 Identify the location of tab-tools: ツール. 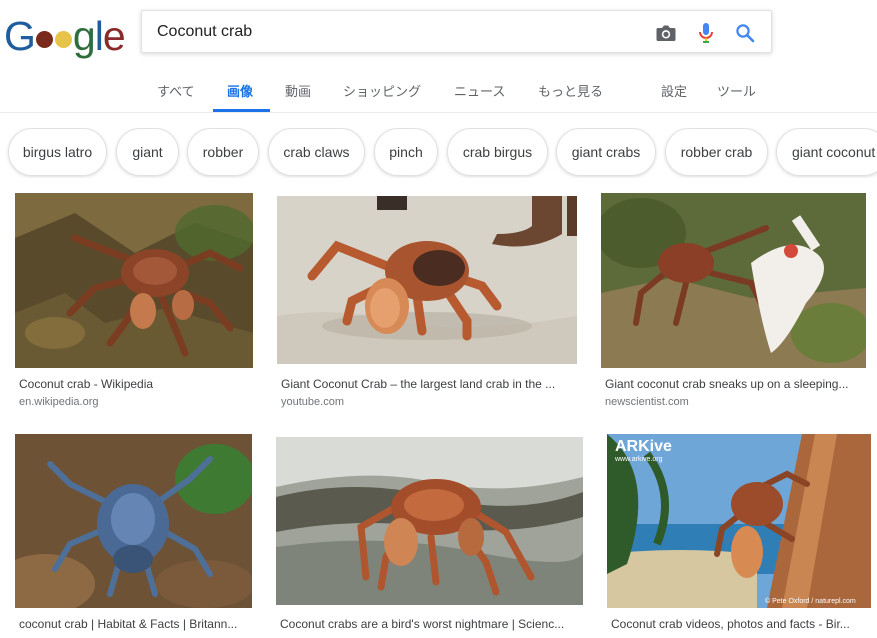
(736, 90).